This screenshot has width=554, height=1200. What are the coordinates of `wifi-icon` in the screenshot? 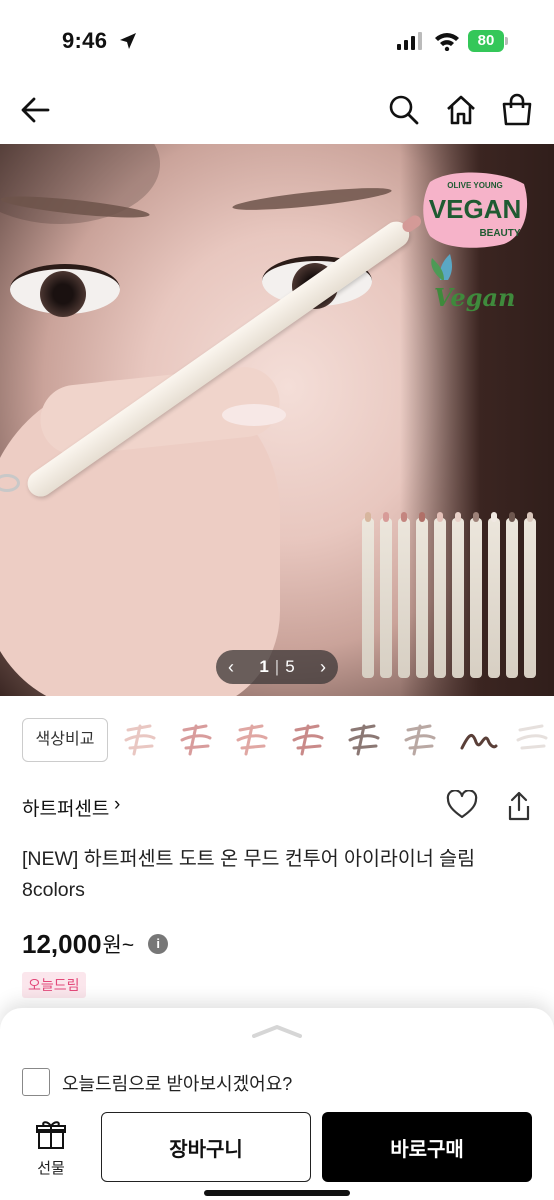 It's located at (447, 42).